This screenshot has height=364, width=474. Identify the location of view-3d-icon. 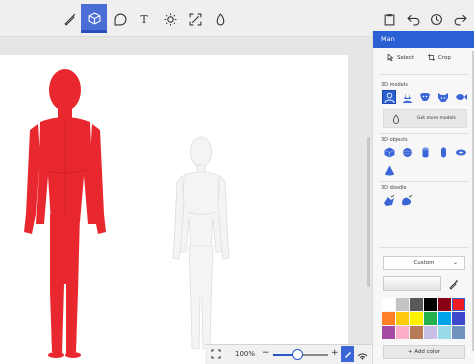
(362, 354).